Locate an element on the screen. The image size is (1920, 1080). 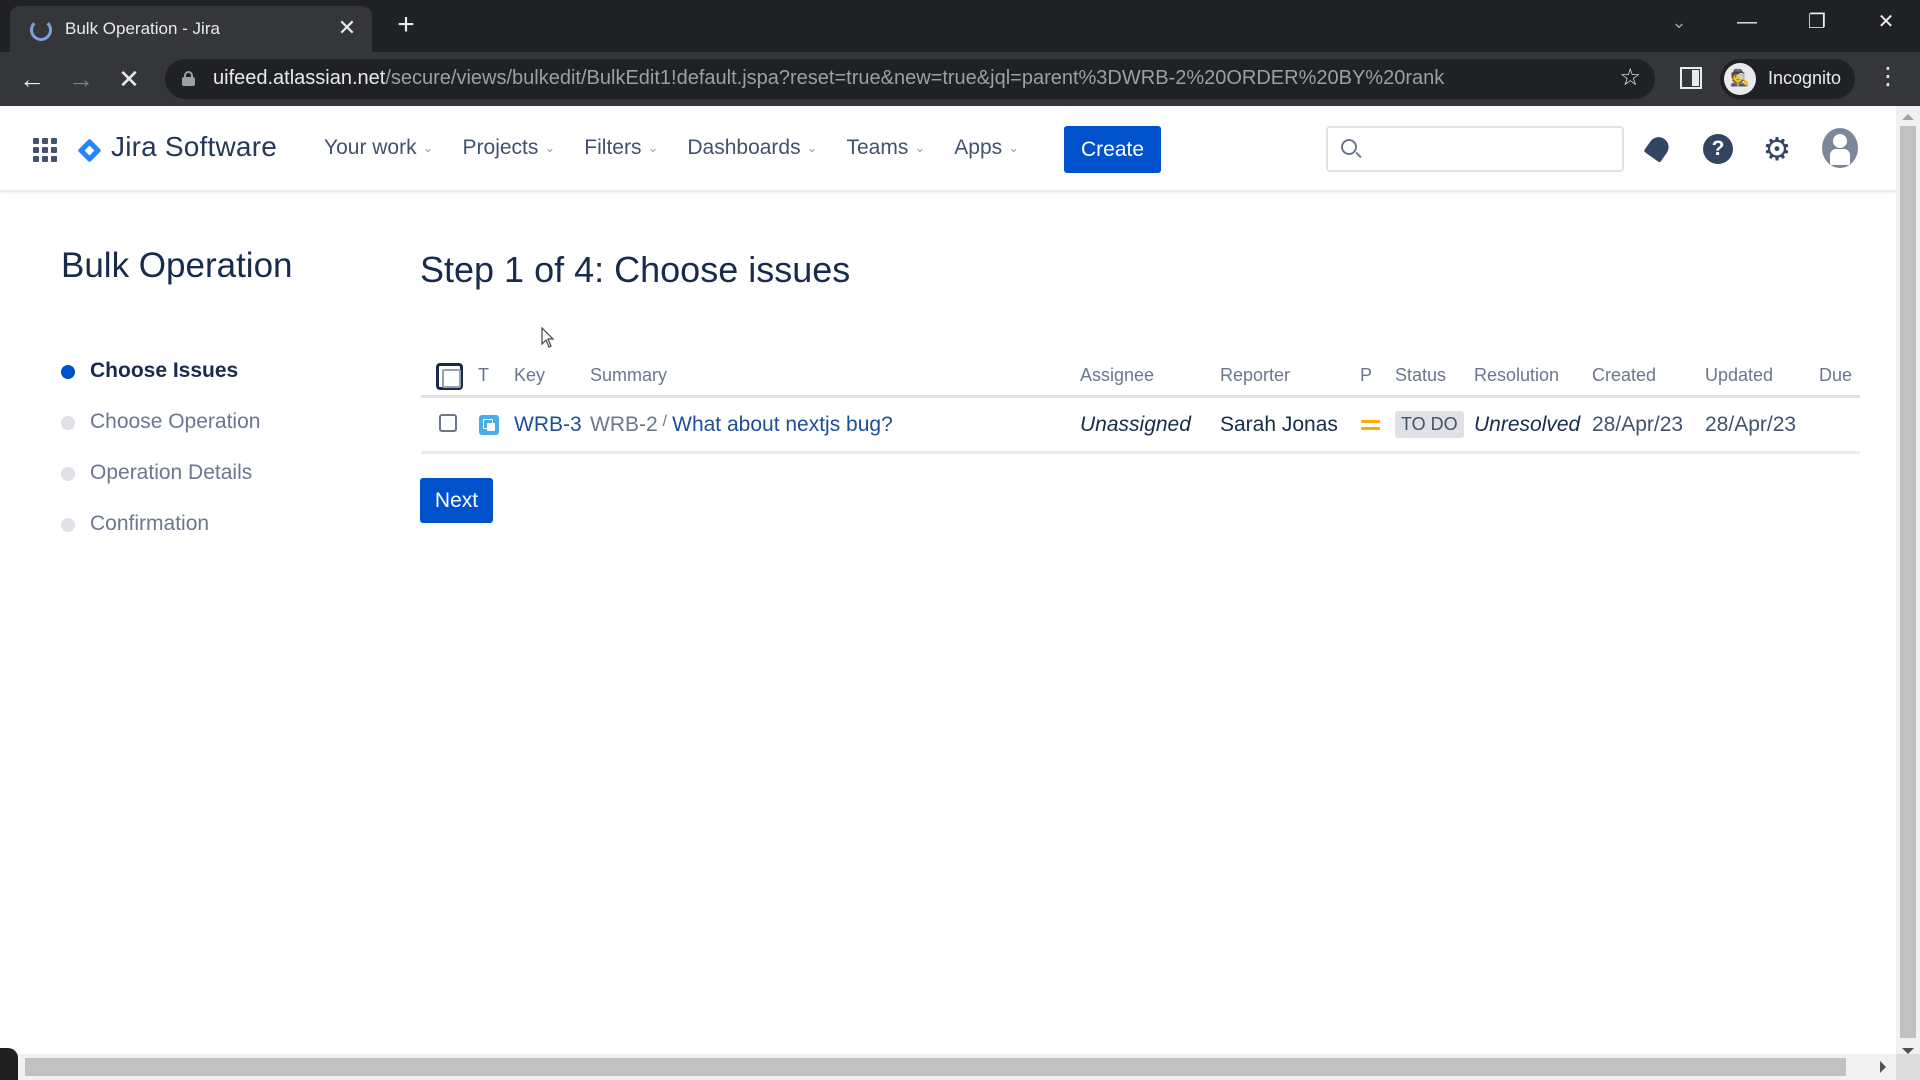
page-title: Bulk Operation is located at coordinates (177, 265).